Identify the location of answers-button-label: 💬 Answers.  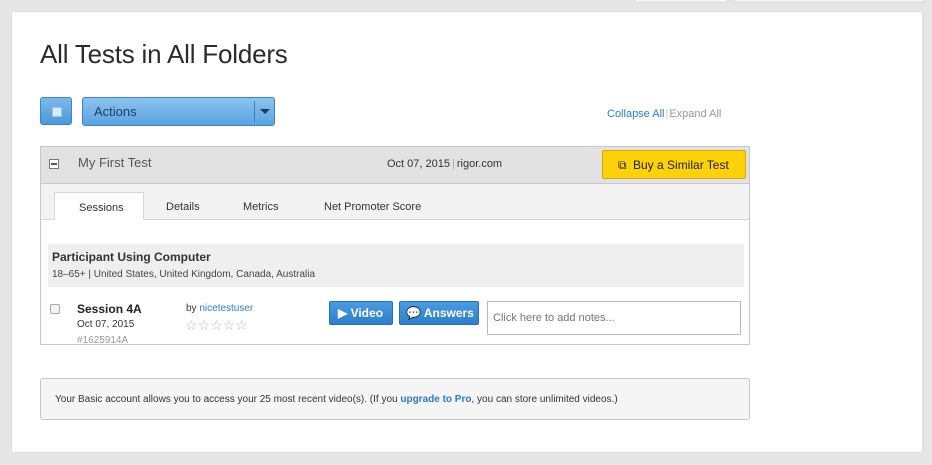
(440, 313).